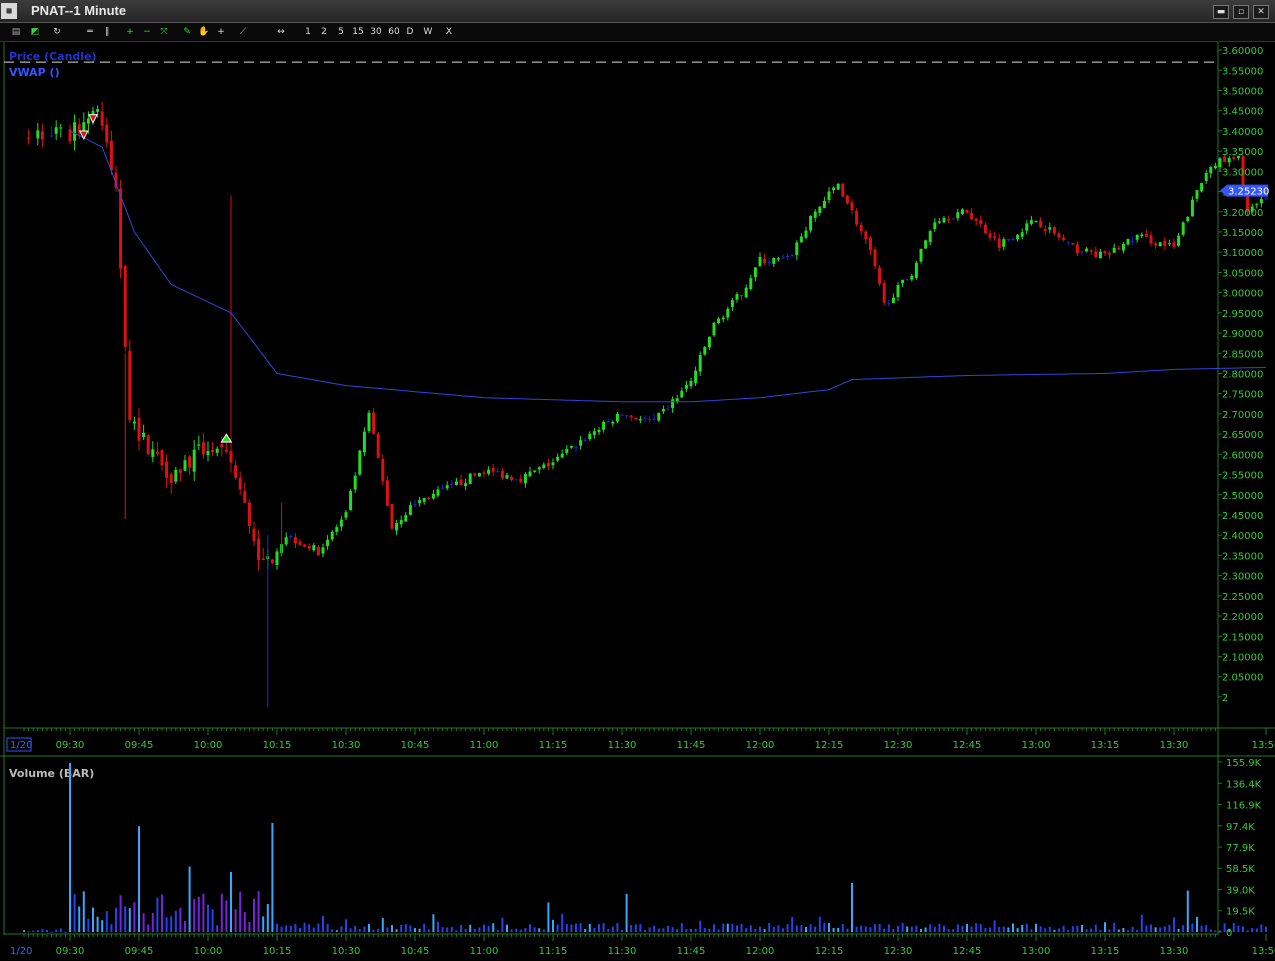 This screenshot has width=1275, height=961. Describe the element at coordinates (1242, 354) in the screenshot. I see `price-tick-label: 2.85000` at that location.